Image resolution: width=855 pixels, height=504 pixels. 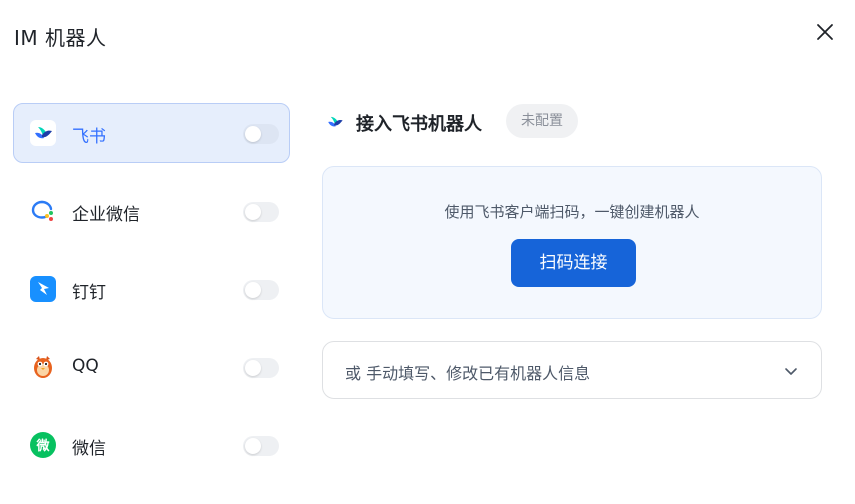 I want to click on close-button, so click(x=825, y=32).